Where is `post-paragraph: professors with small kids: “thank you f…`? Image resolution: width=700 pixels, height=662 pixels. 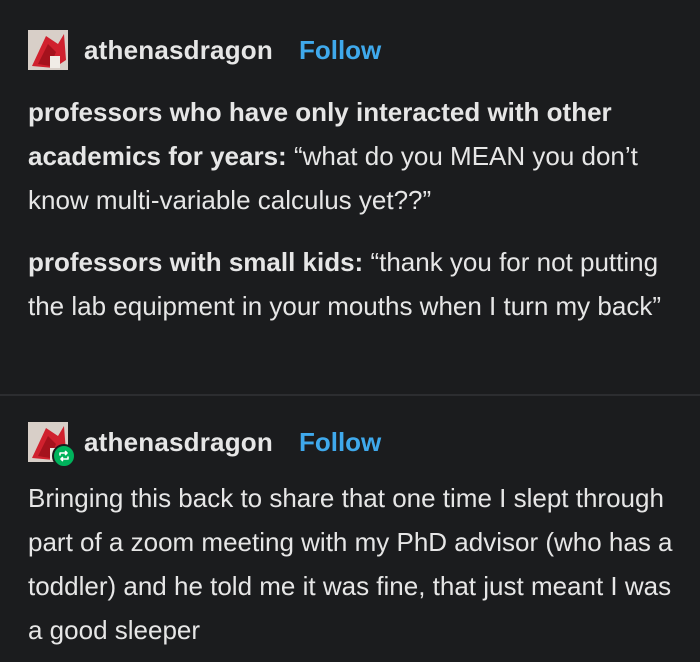 post-paragraph: professors with small kids: “thank you f… is located at coordinates (354, 284).